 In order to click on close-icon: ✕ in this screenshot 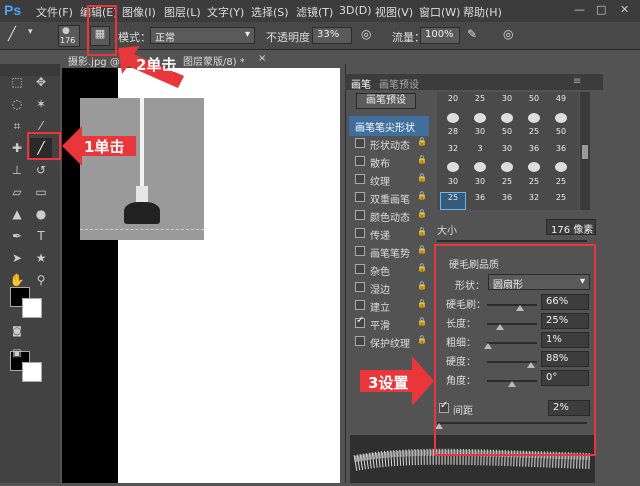, I will do `click(624, 9)`.